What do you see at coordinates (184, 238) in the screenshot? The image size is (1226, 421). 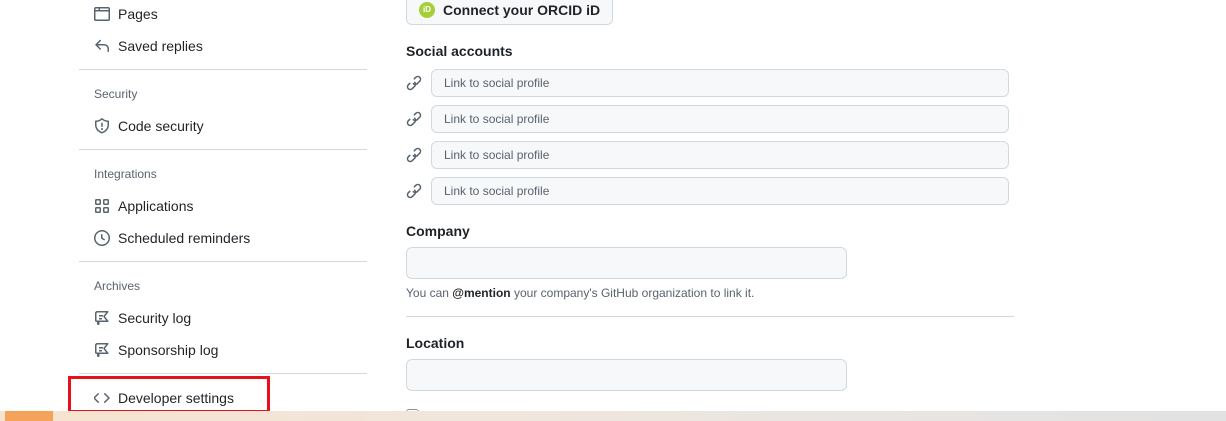 I see `sidebar-item-label: Scheduled reminders` at bounding box center [184, 238].